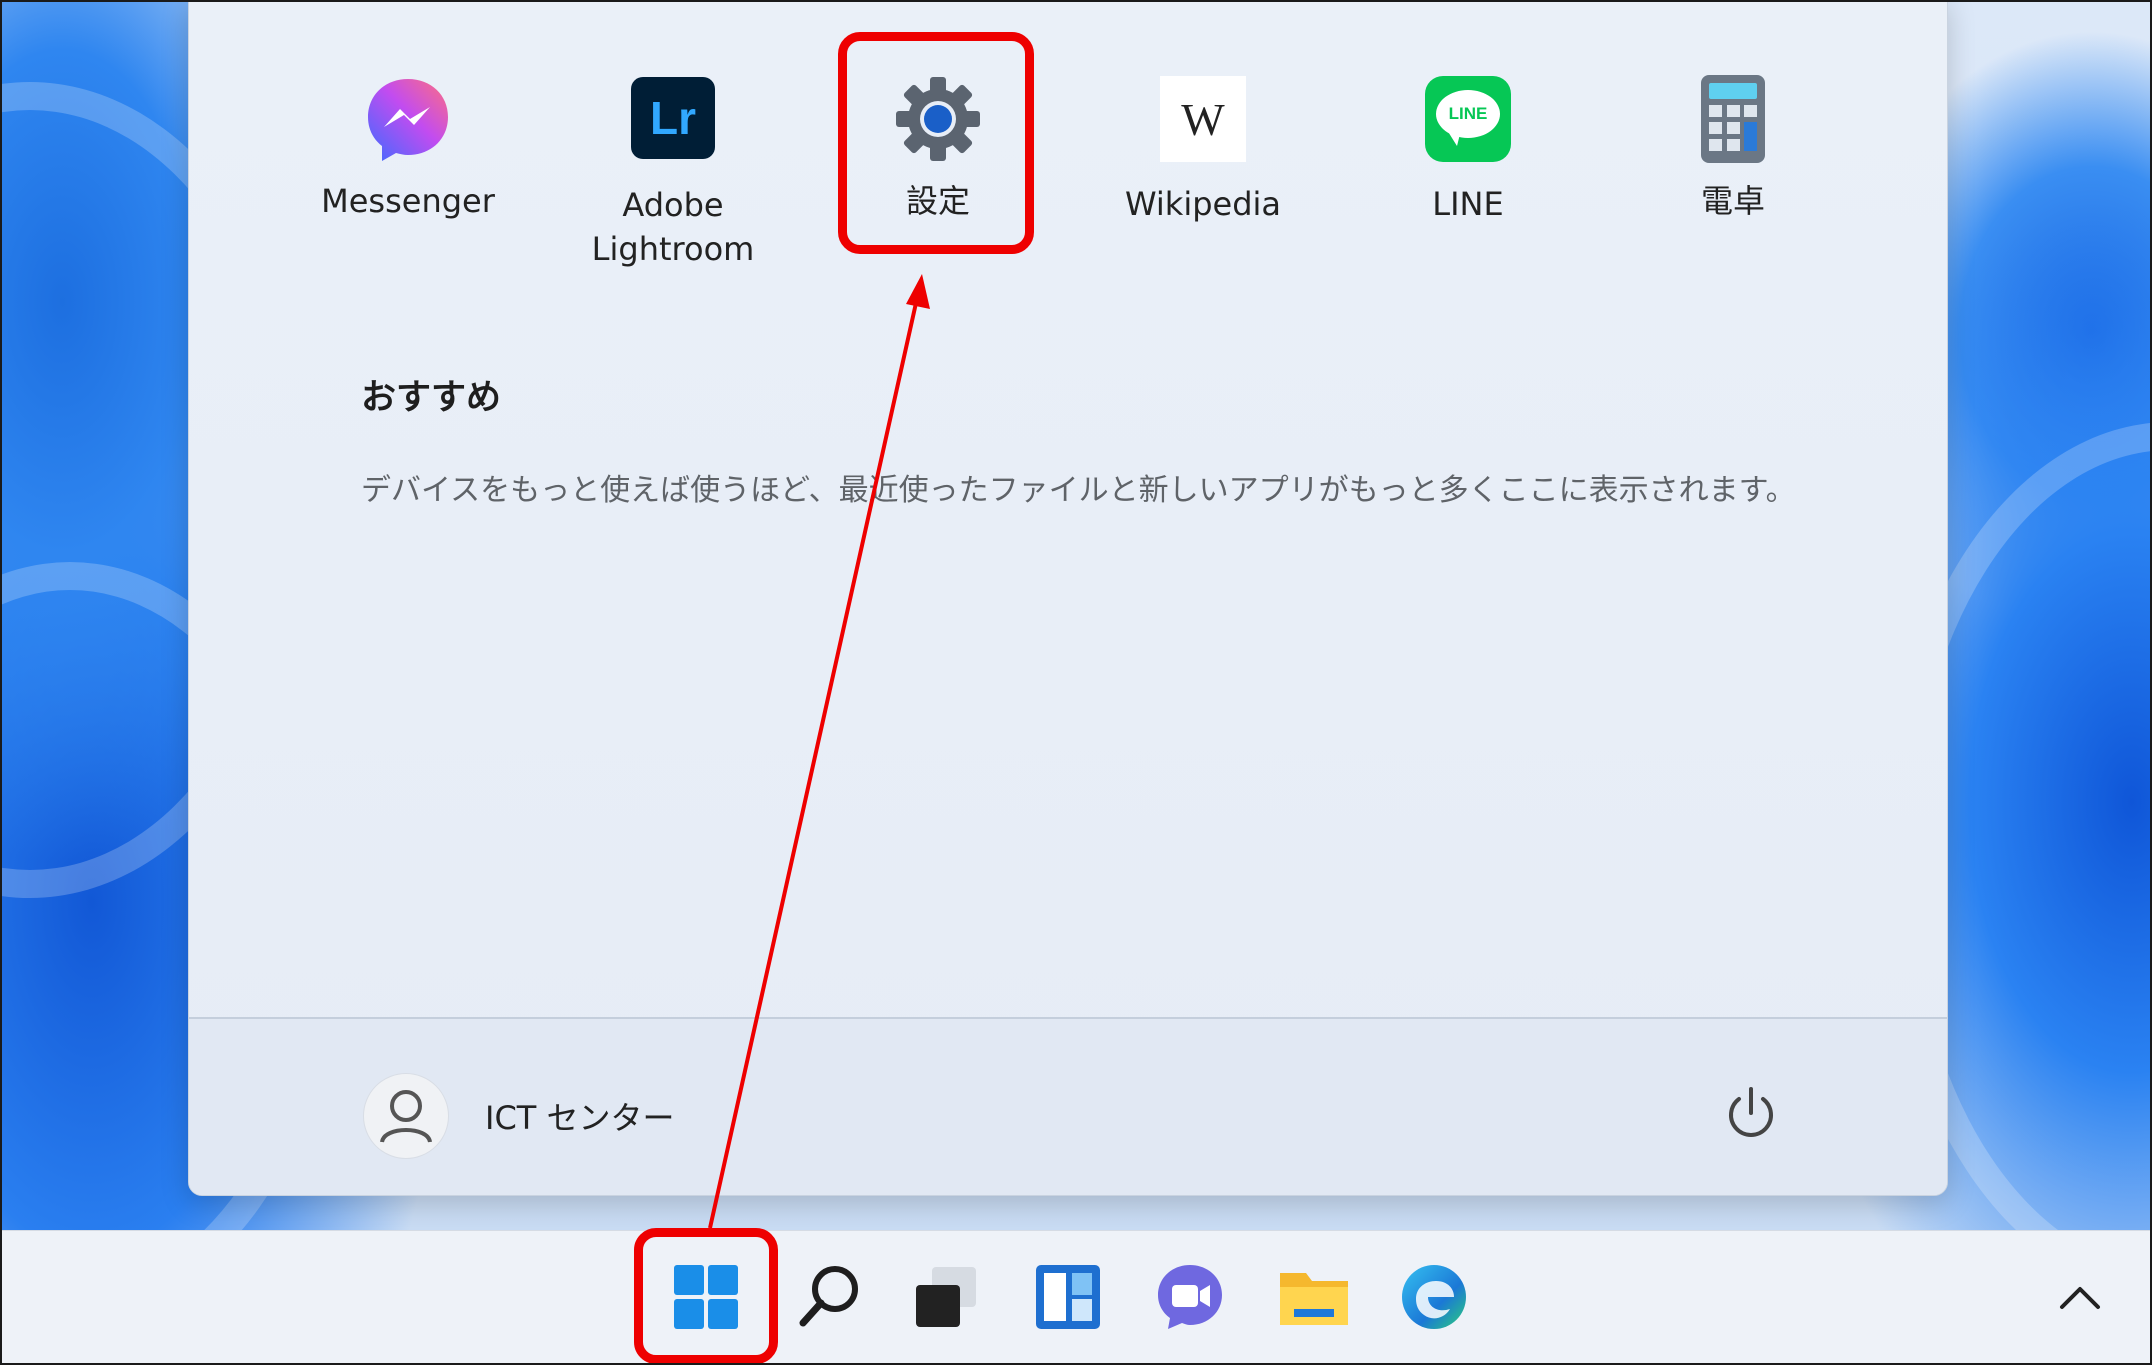  I want to click on line-icon: LINE, so click(1468, 122).